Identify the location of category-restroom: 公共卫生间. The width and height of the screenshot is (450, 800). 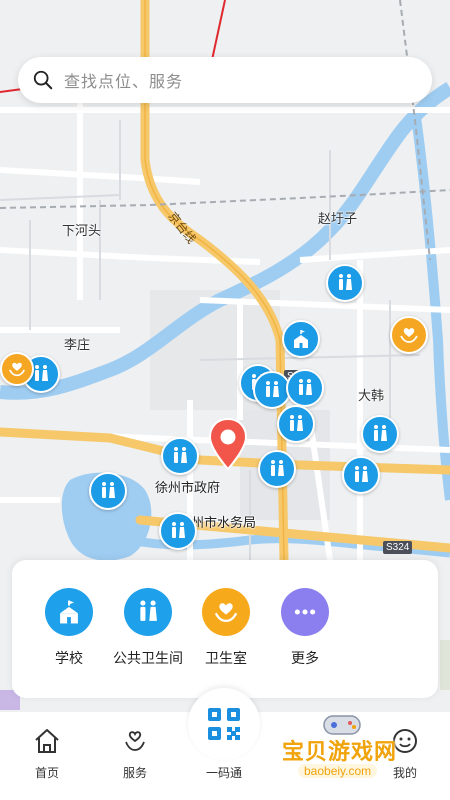
(148, 628).